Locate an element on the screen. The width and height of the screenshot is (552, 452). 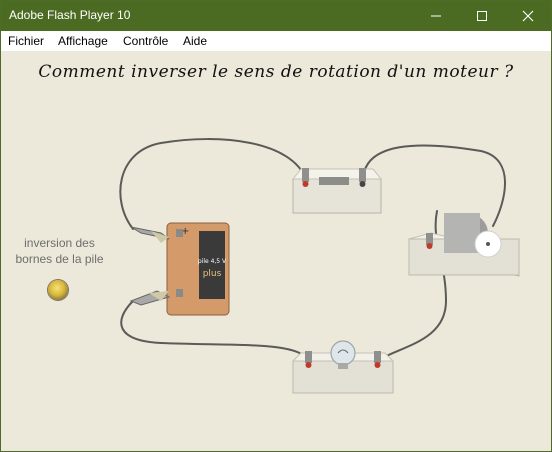
title-bar: Adobe Flash Player 10 is located at coordinates (276, 16).